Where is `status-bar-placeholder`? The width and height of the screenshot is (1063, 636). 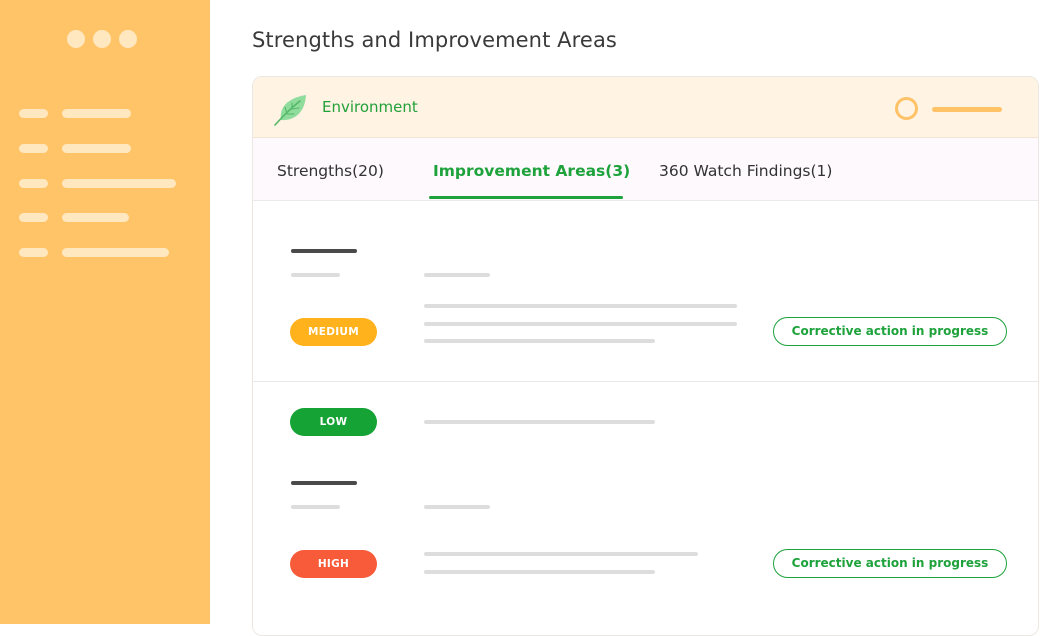 status-bar-placeholder is located at coordinates (967, 109).